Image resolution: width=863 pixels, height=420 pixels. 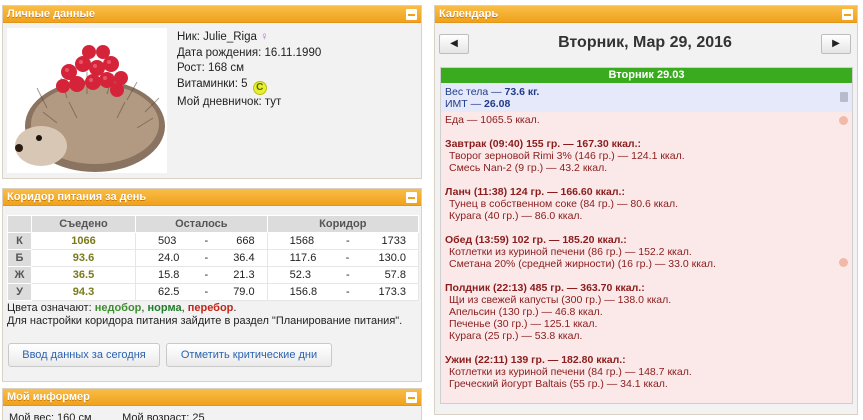 I want to click on weight-value: 73.6 кг., so click(x=522, y=92).